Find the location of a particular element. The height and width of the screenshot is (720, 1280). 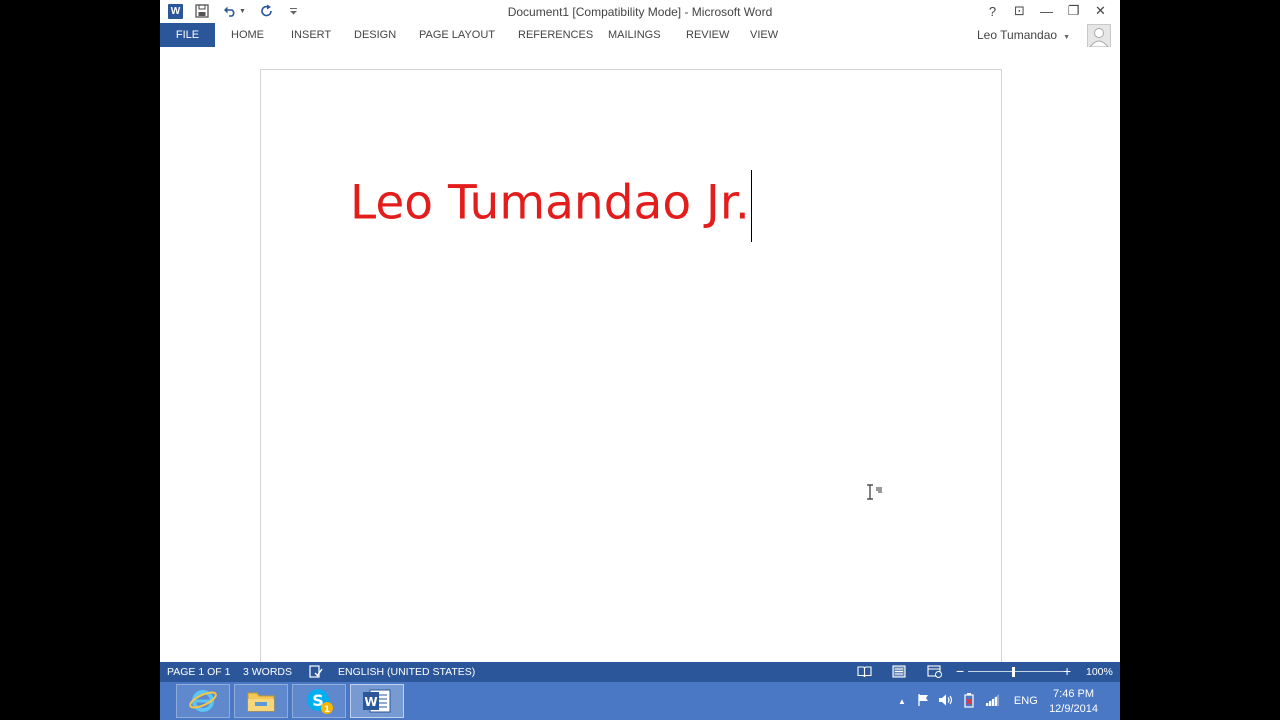

help-icon: ? is located at coordinates (992, 11).